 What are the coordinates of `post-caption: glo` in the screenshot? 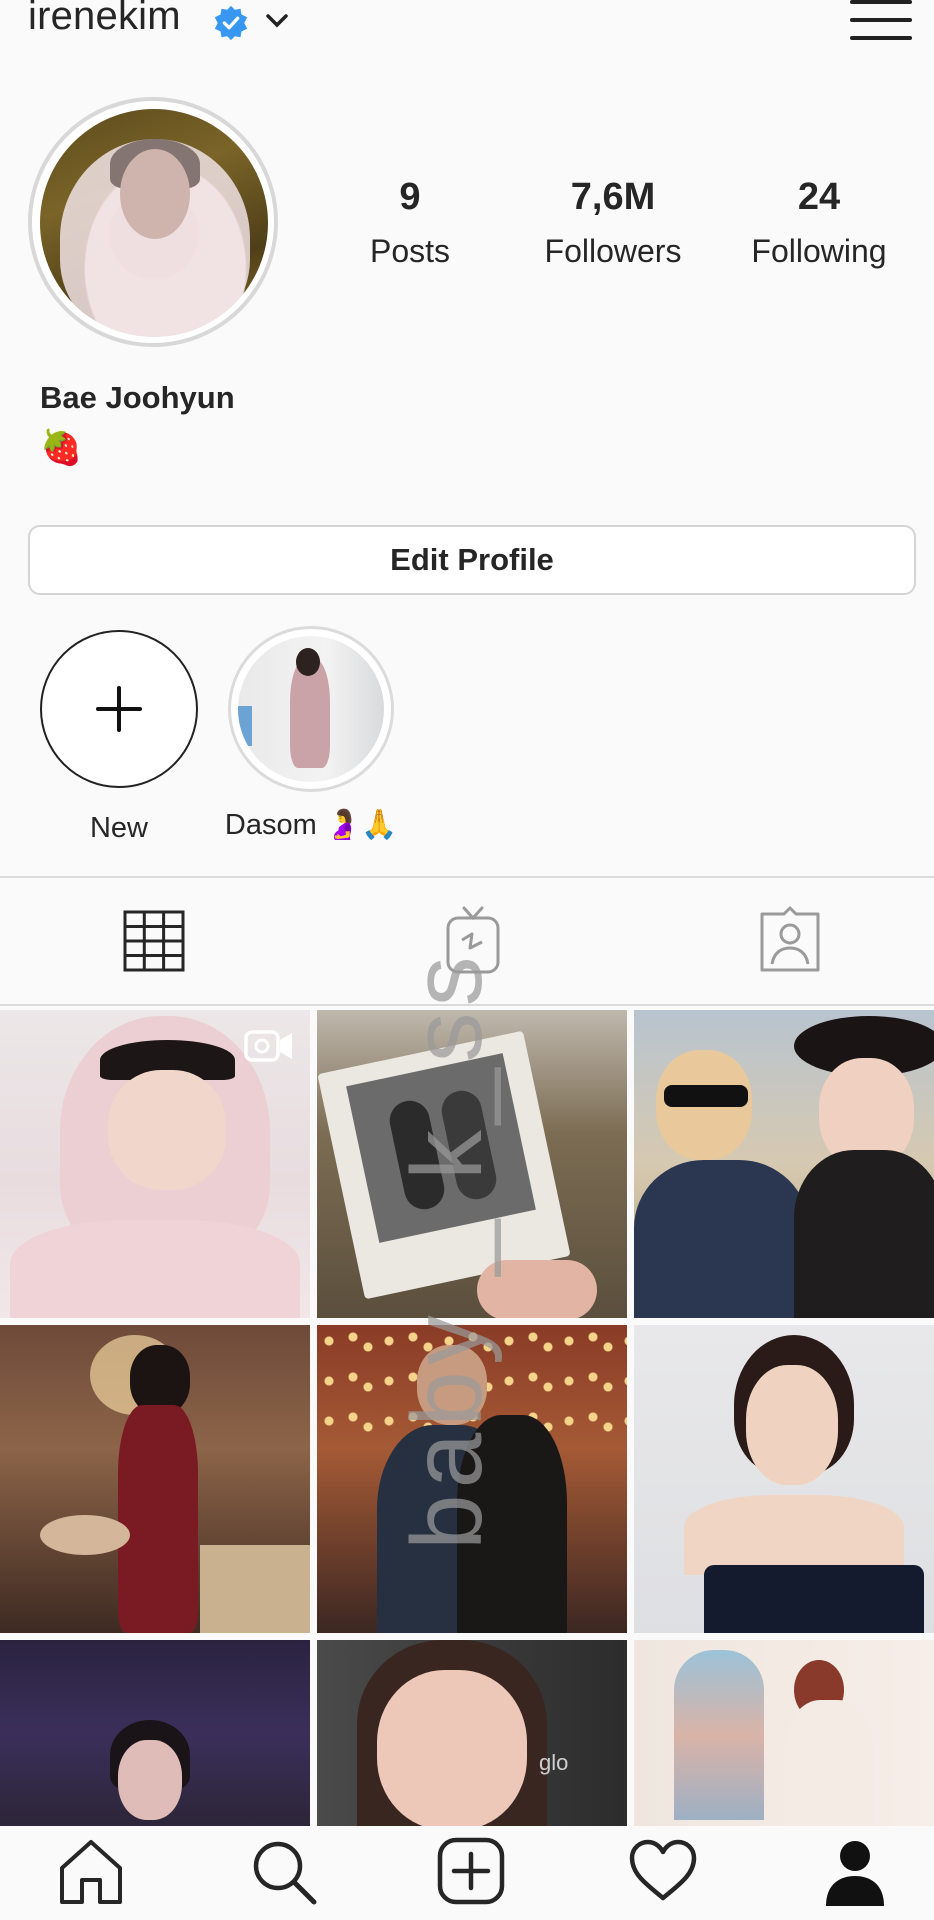 It's located at (554, 1762).